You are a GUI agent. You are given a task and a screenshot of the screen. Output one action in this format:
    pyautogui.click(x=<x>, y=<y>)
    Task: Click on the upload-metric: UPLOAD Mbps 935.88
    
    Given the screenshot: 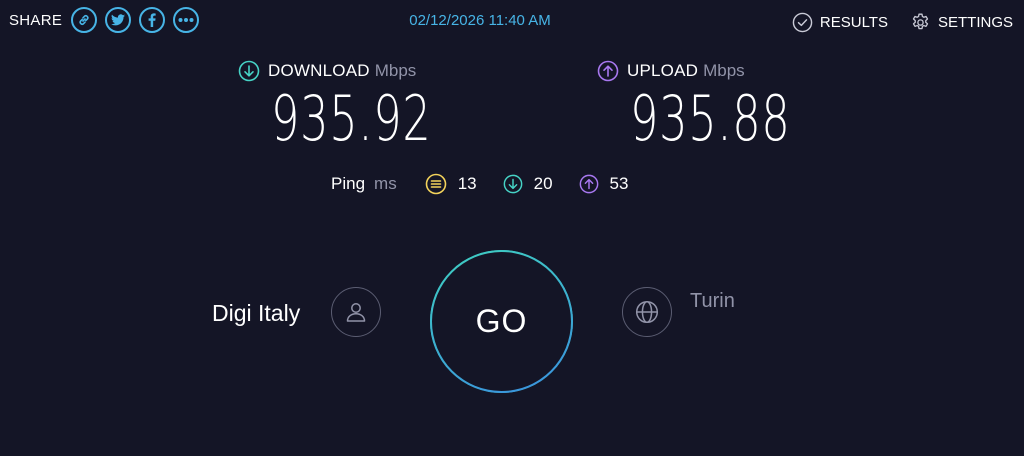 What is the action you would take?
    pyautogui.click(x=727, y=104)
    